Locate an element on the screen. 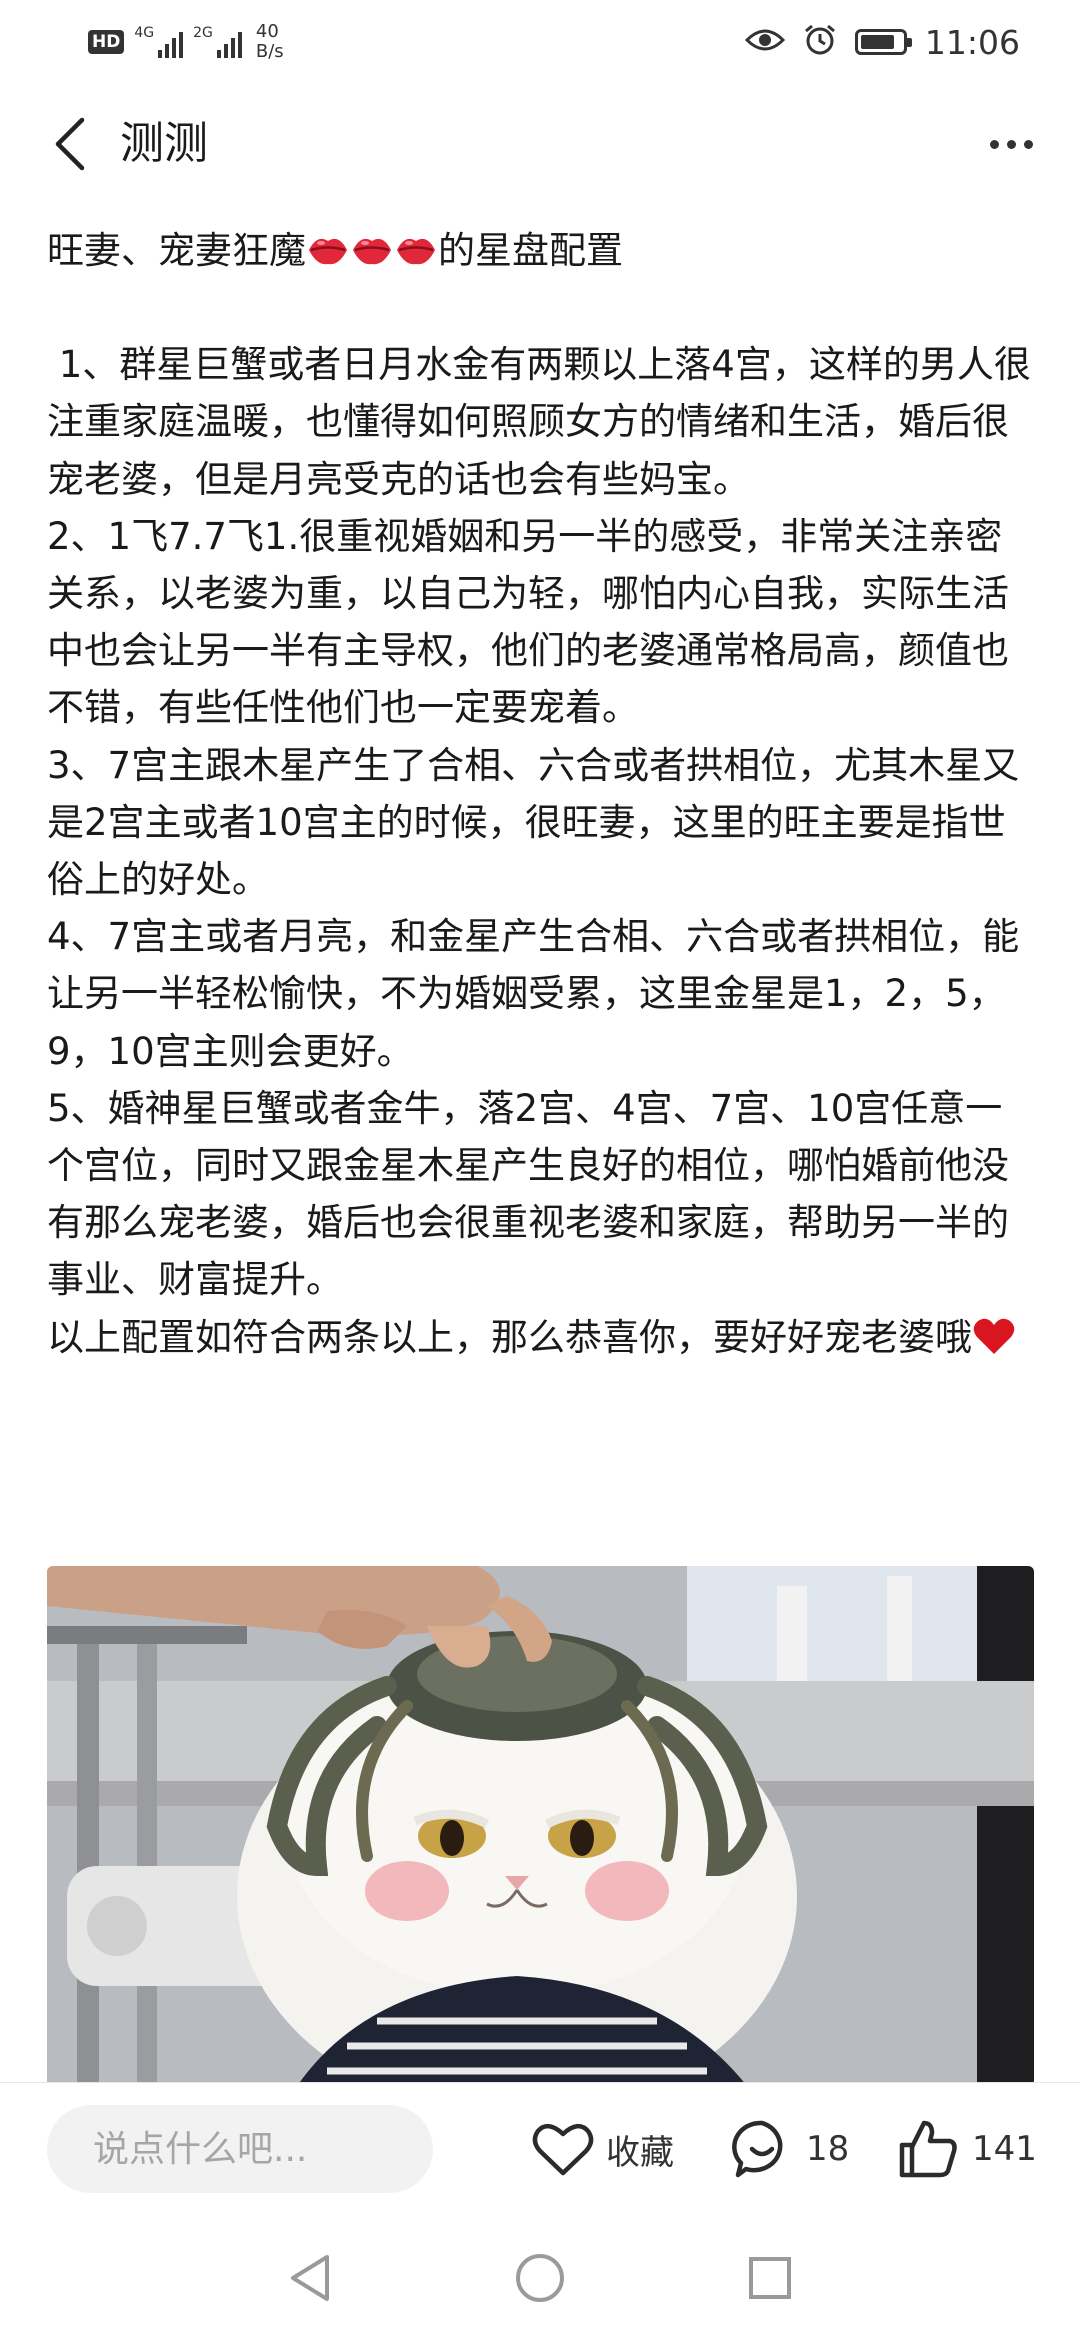 The width and height of the screenshot is (1080, 2340). sim2-signal: 2G is located at coordinates (217, 42).